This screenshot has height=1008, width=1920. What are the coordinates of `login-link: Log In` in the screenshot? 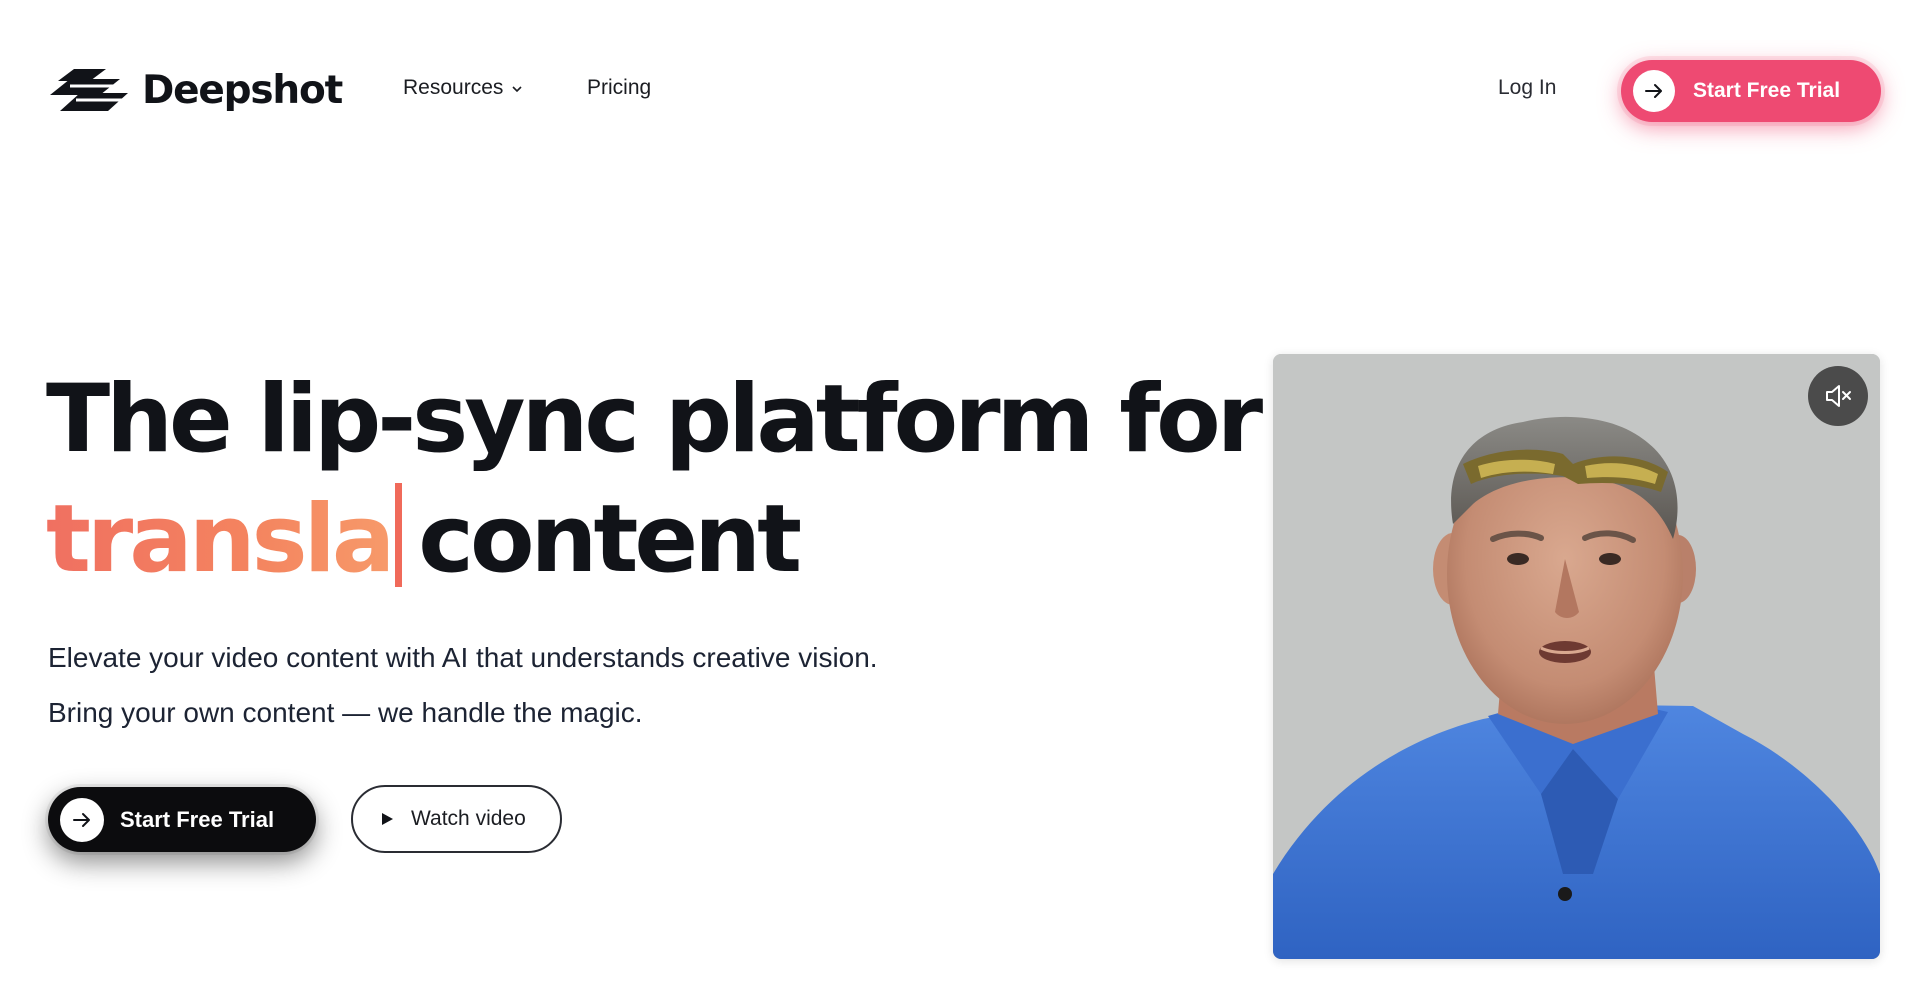 It's located at (1527, 88).